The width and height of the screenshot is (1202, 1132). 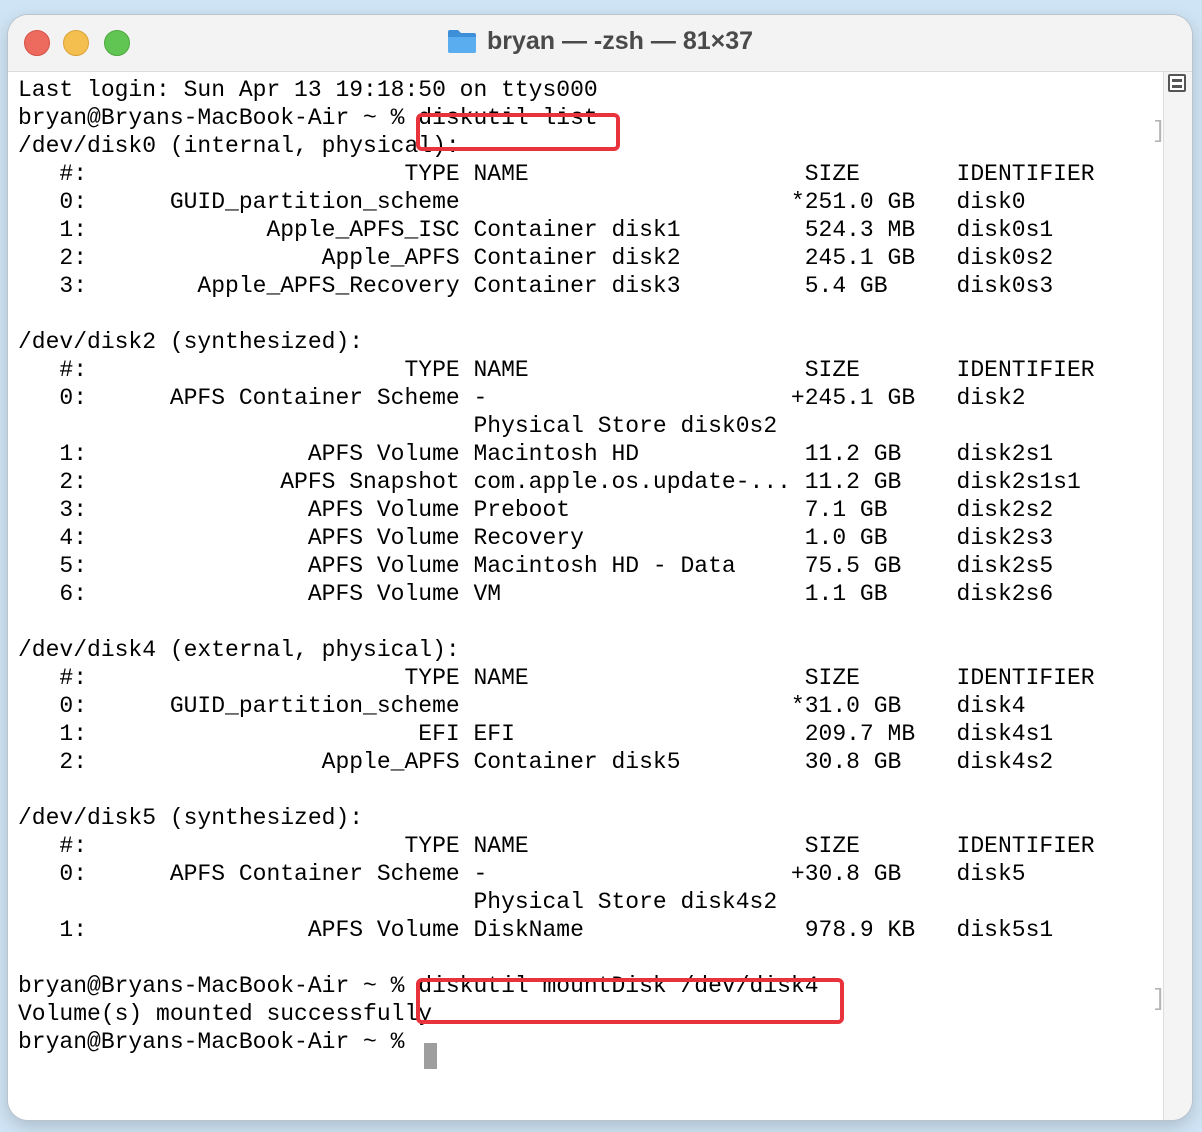 I want to click on window-title-container: bryan — -zsh — 81×37, so click(x=600, y=44).